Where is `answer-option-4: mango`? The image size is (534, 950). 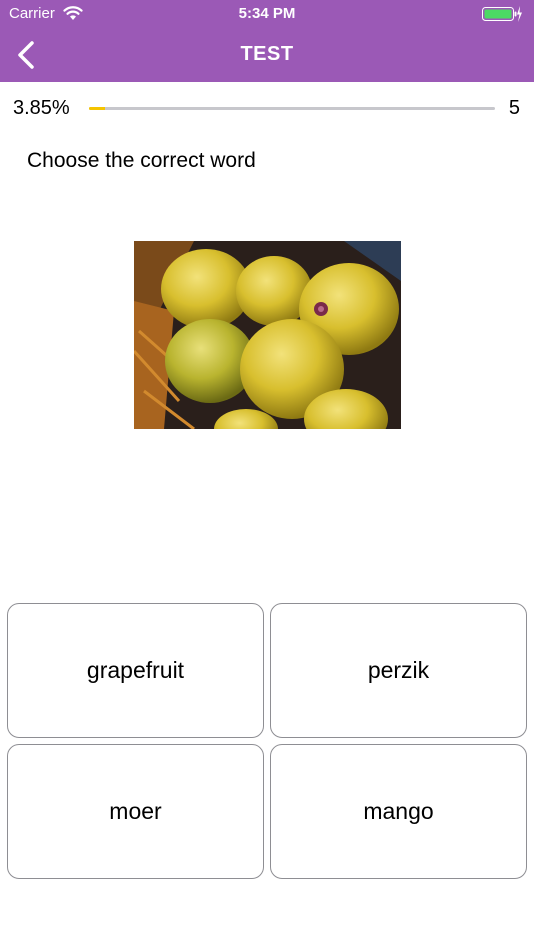
answer-option-4: mango is located at coordinates (398, 811).